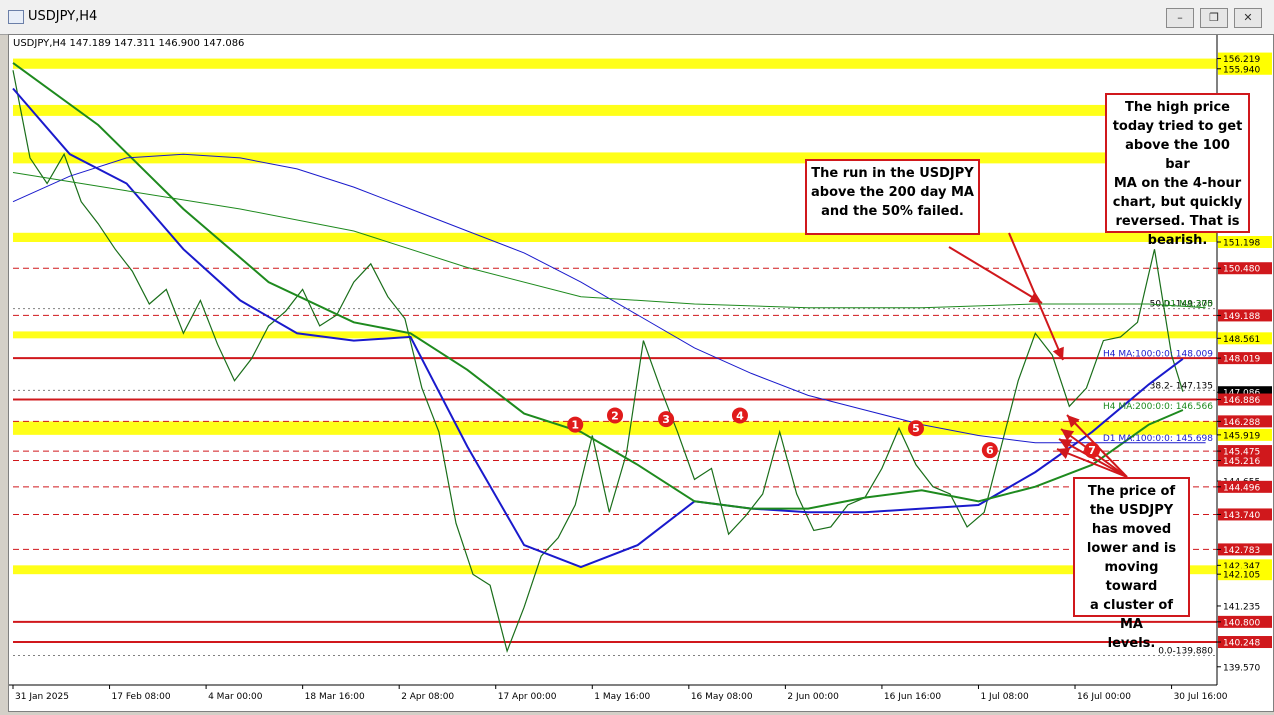  Describe the element at coordinates (1158, 354) in the screenshot. I see `ma-label: H4 MA:100:0:0: 148.009` at that location.